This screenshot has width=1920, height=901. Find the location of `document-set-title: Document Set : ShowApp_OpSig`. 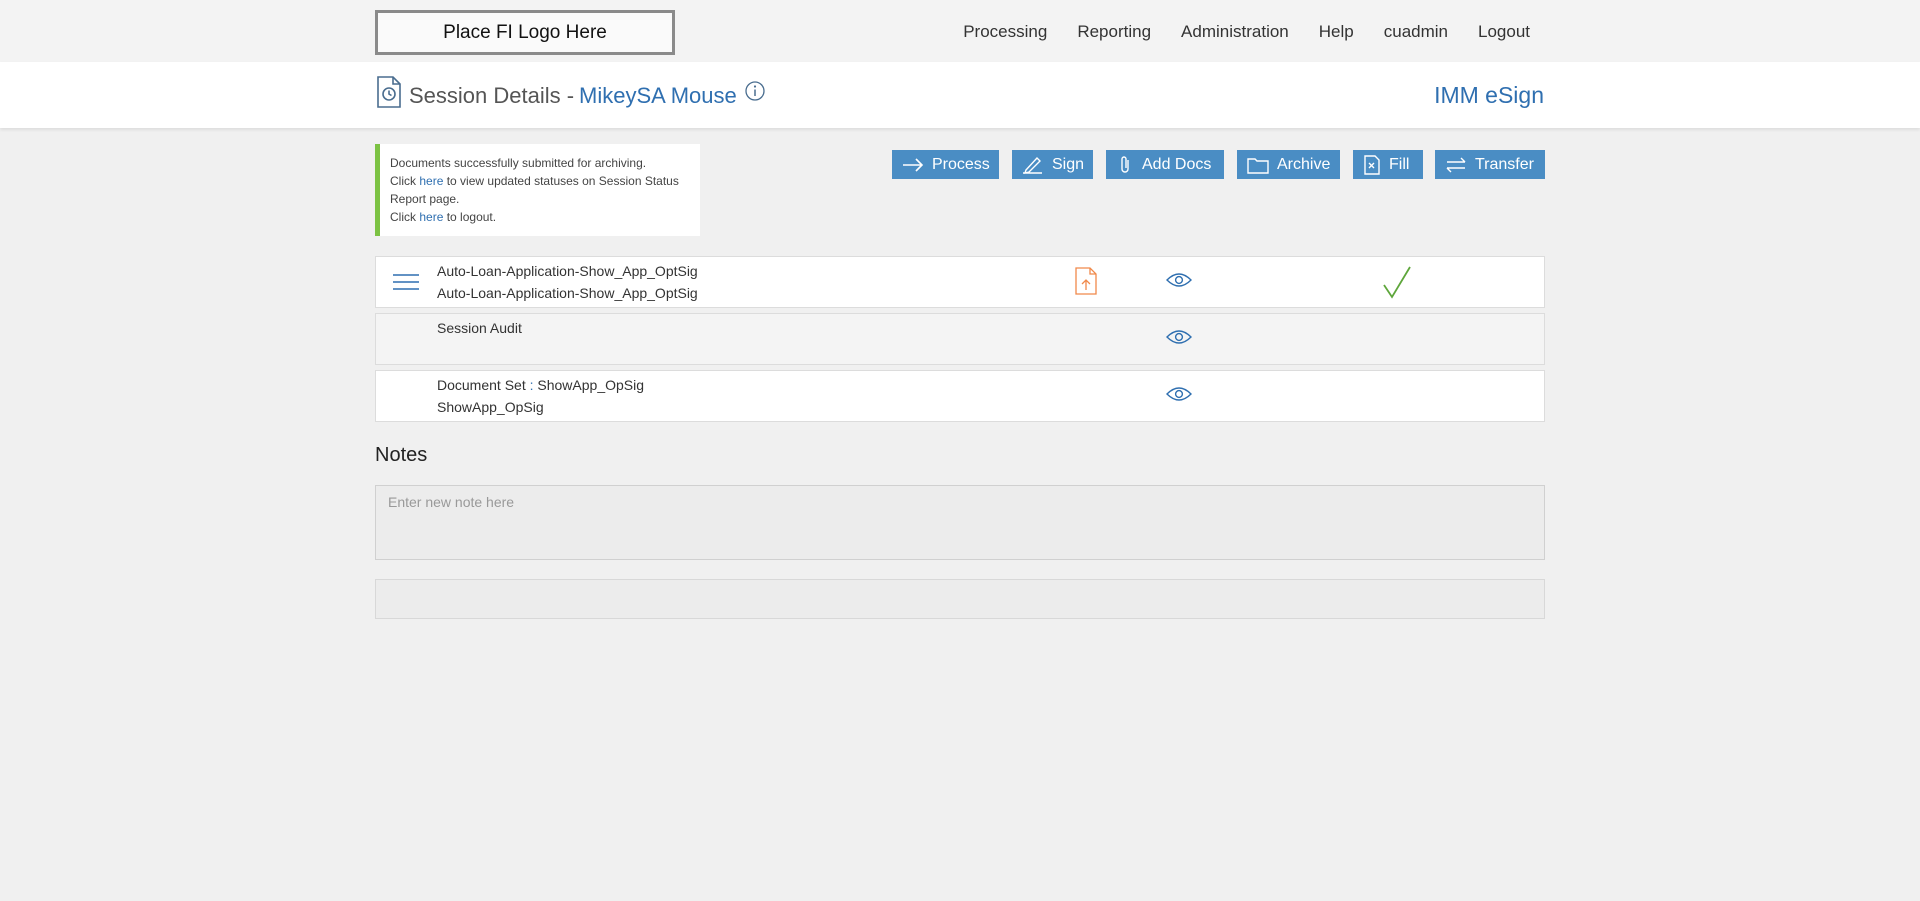

document-set-title: Document Set : ShowApp_OpSig is located at coordinates (540, 385).